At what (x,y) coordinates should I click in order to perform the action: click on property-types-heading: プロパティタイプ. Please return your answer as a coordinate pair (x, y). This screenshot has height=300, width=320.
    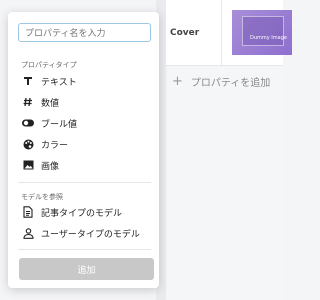
    Looking at the image, I should click on (49, 65).